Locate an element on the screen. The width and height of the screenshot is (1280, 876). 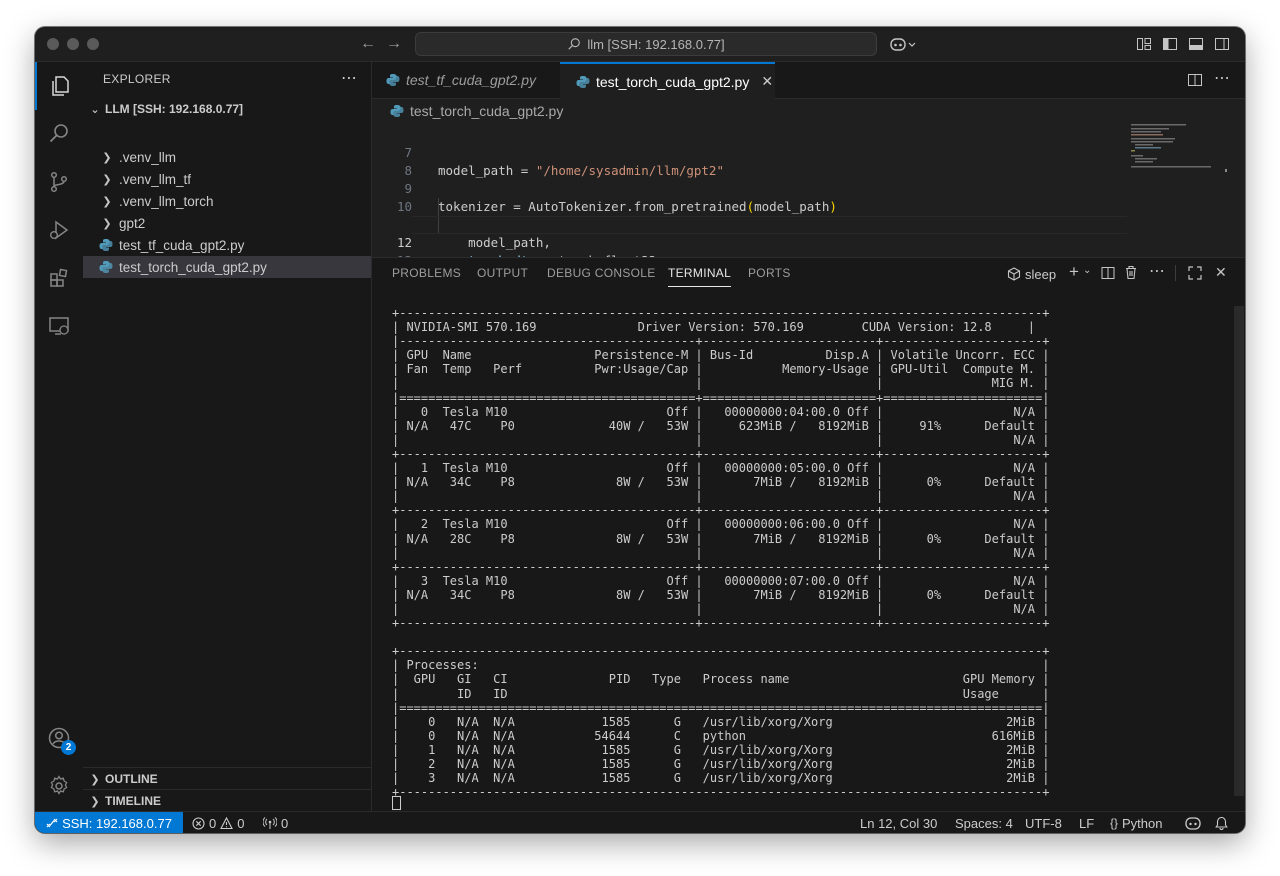
tab-terminal: TERMINAL is located at coordinates (700, 276).